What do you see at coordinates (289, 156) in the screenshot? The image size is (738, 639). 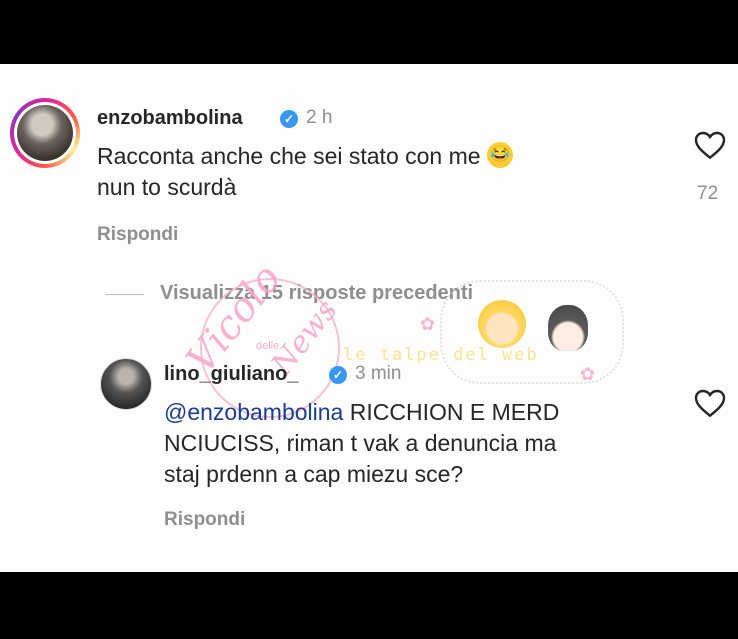 I see `comment-line-1: Racconta anche che sei stato con me` at bounding box center [289, 156].